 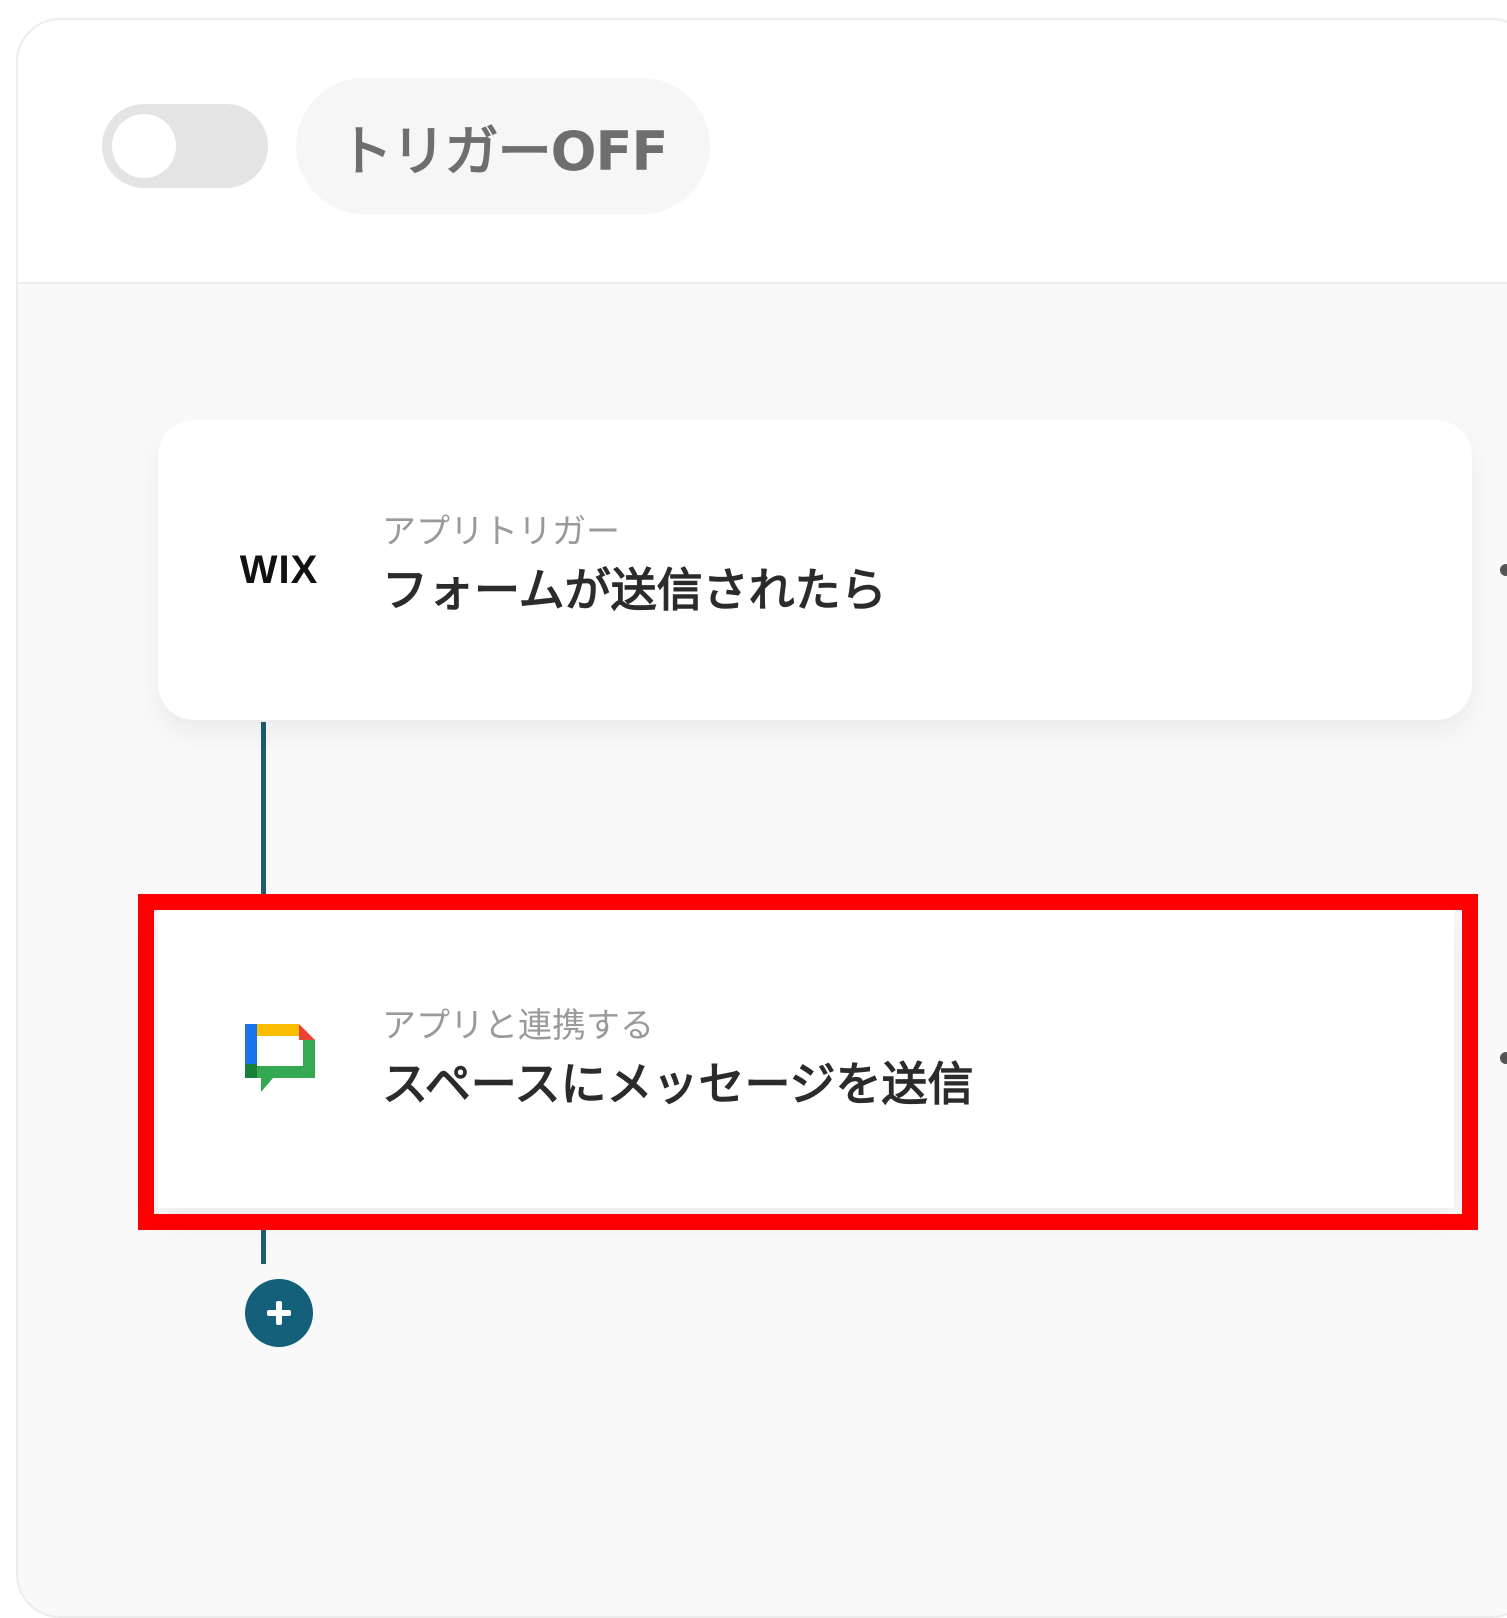 I want to click on step-text: アプリトリガー フォームが送信されたら, so click(x=634, y=566).